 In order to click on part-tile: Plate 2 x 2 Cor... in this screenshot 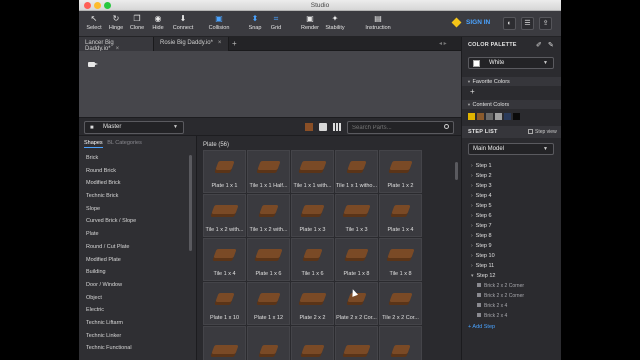, I will do `click(356, 303)`.